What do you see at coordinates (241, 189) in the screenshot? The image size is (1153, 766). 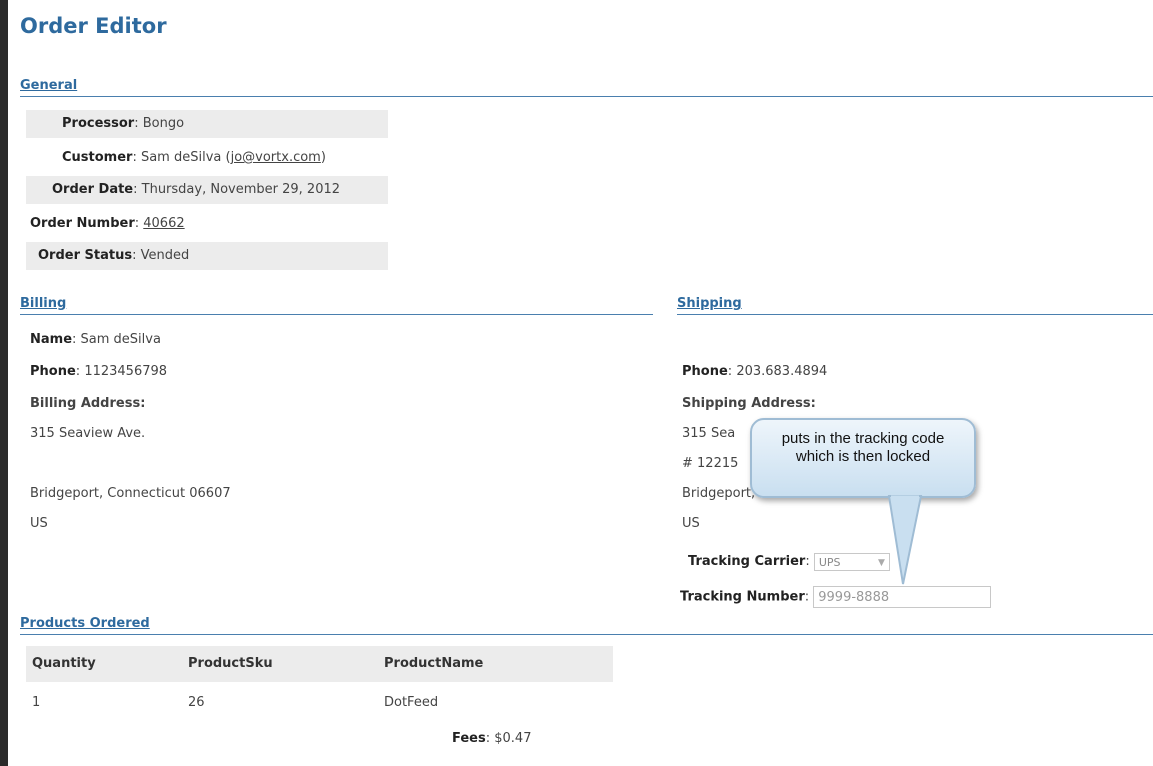 I see `order-date-value: Thursday, November 29, 2012` at bounding box center [241, 189].